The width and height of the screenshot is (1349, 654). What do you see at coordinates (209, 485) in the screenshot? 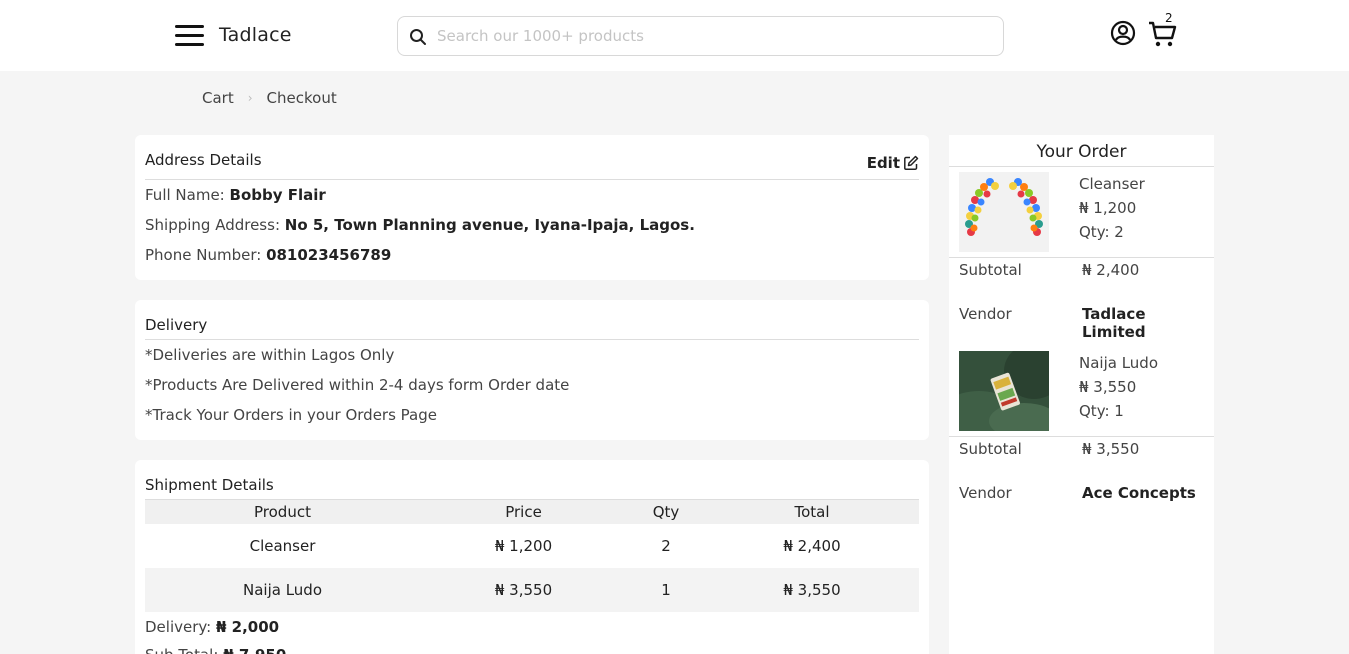
I see `shipment-title: Shipment Details` at bounding box center [209, 485].